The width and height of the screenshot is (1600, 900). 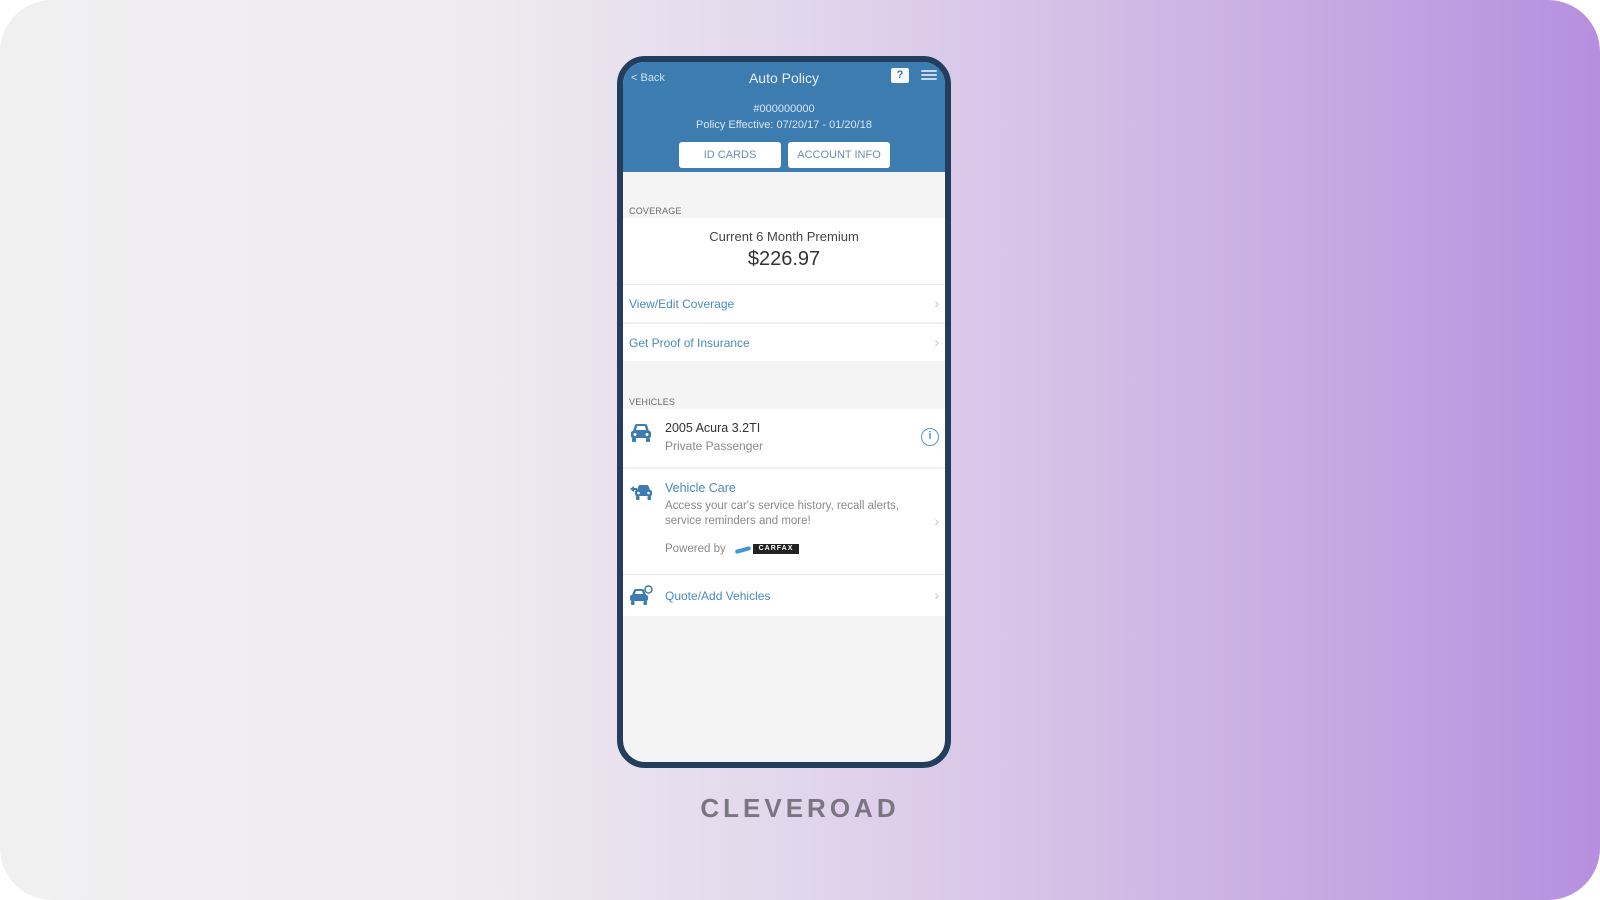 I want to click on carfax-swoosh-icon, so click(x=743, y=550).